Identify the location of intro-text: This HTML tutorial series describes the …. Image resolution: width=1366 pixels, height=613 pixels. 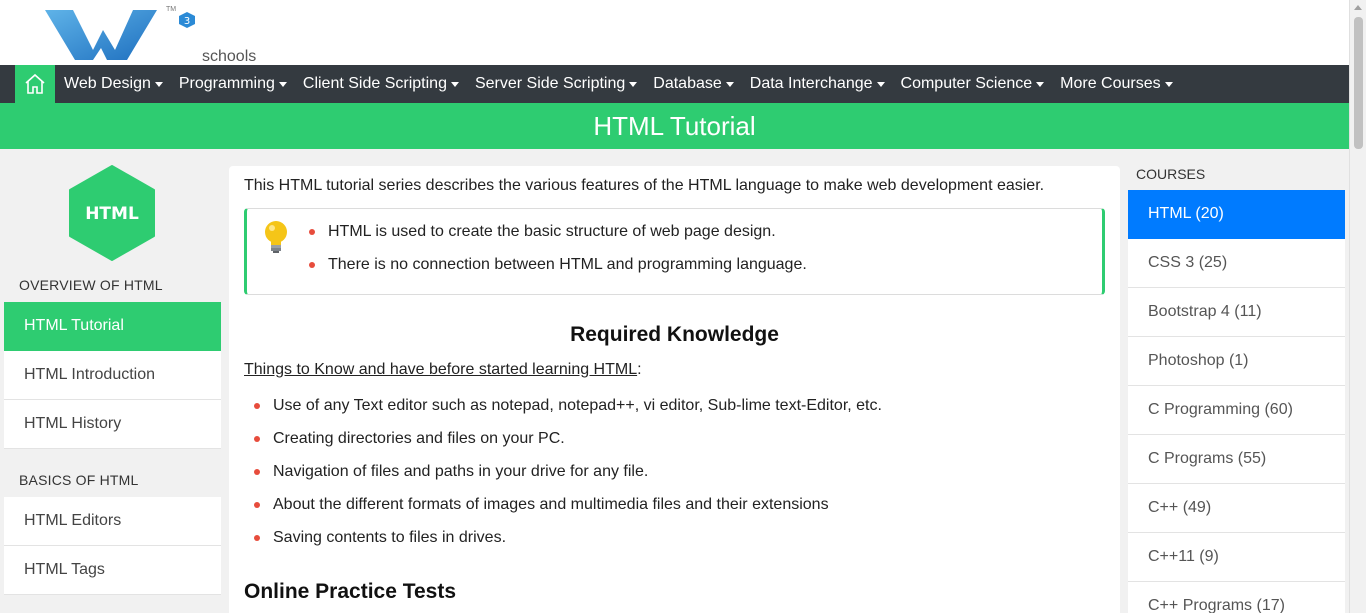
(644, 185).